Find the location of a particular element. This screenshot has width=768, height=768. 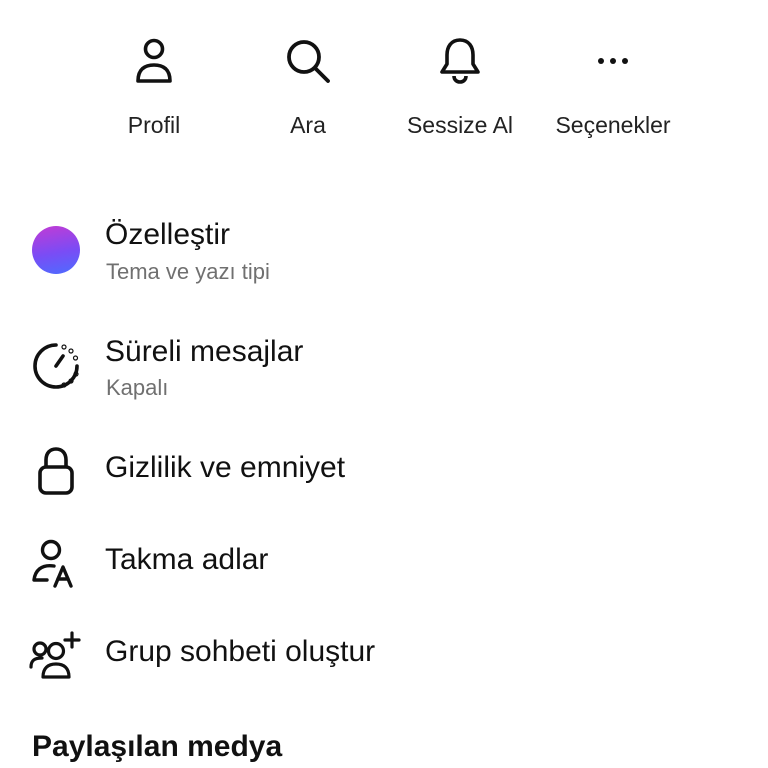

privacy-title: Gizlilik ve emniyet is located at coordinates (225, 467).